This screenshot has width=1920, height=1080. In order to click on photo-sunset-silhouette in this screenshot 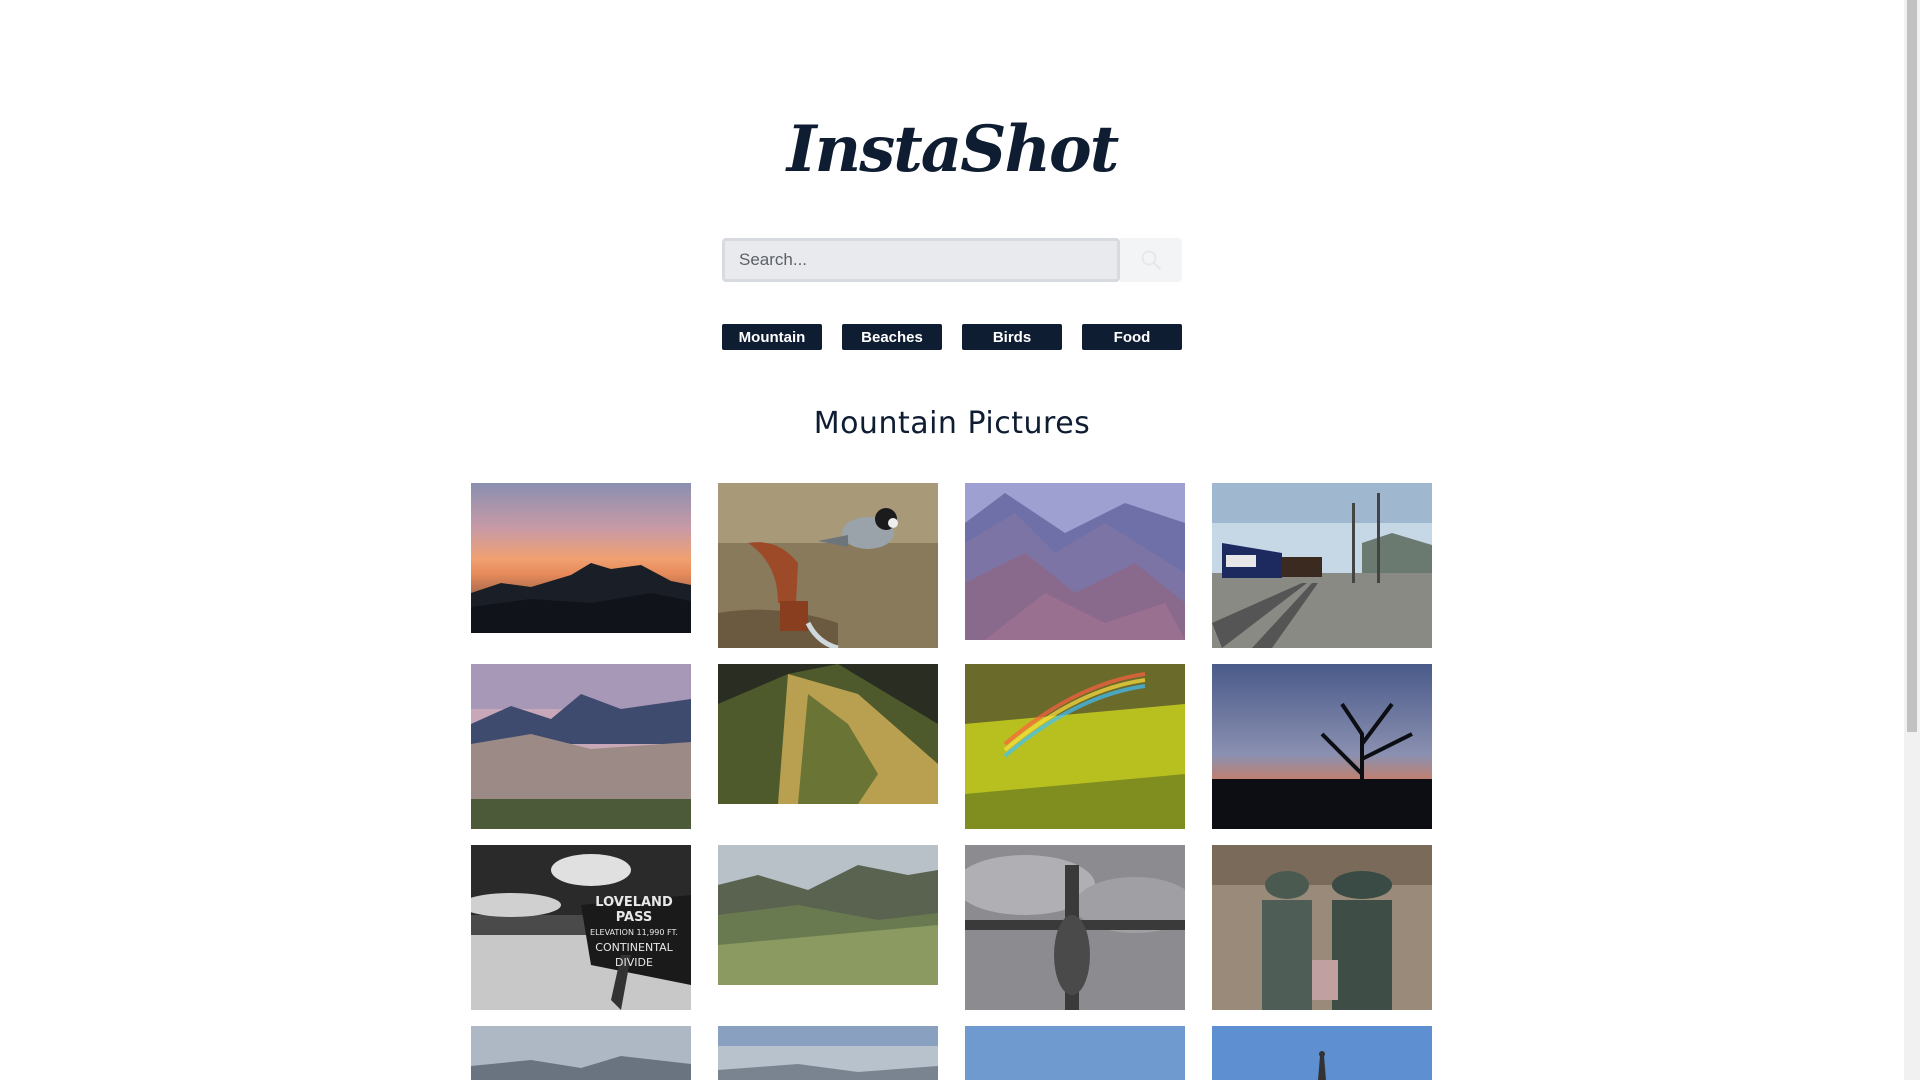, I will do `click(581, 559)`.